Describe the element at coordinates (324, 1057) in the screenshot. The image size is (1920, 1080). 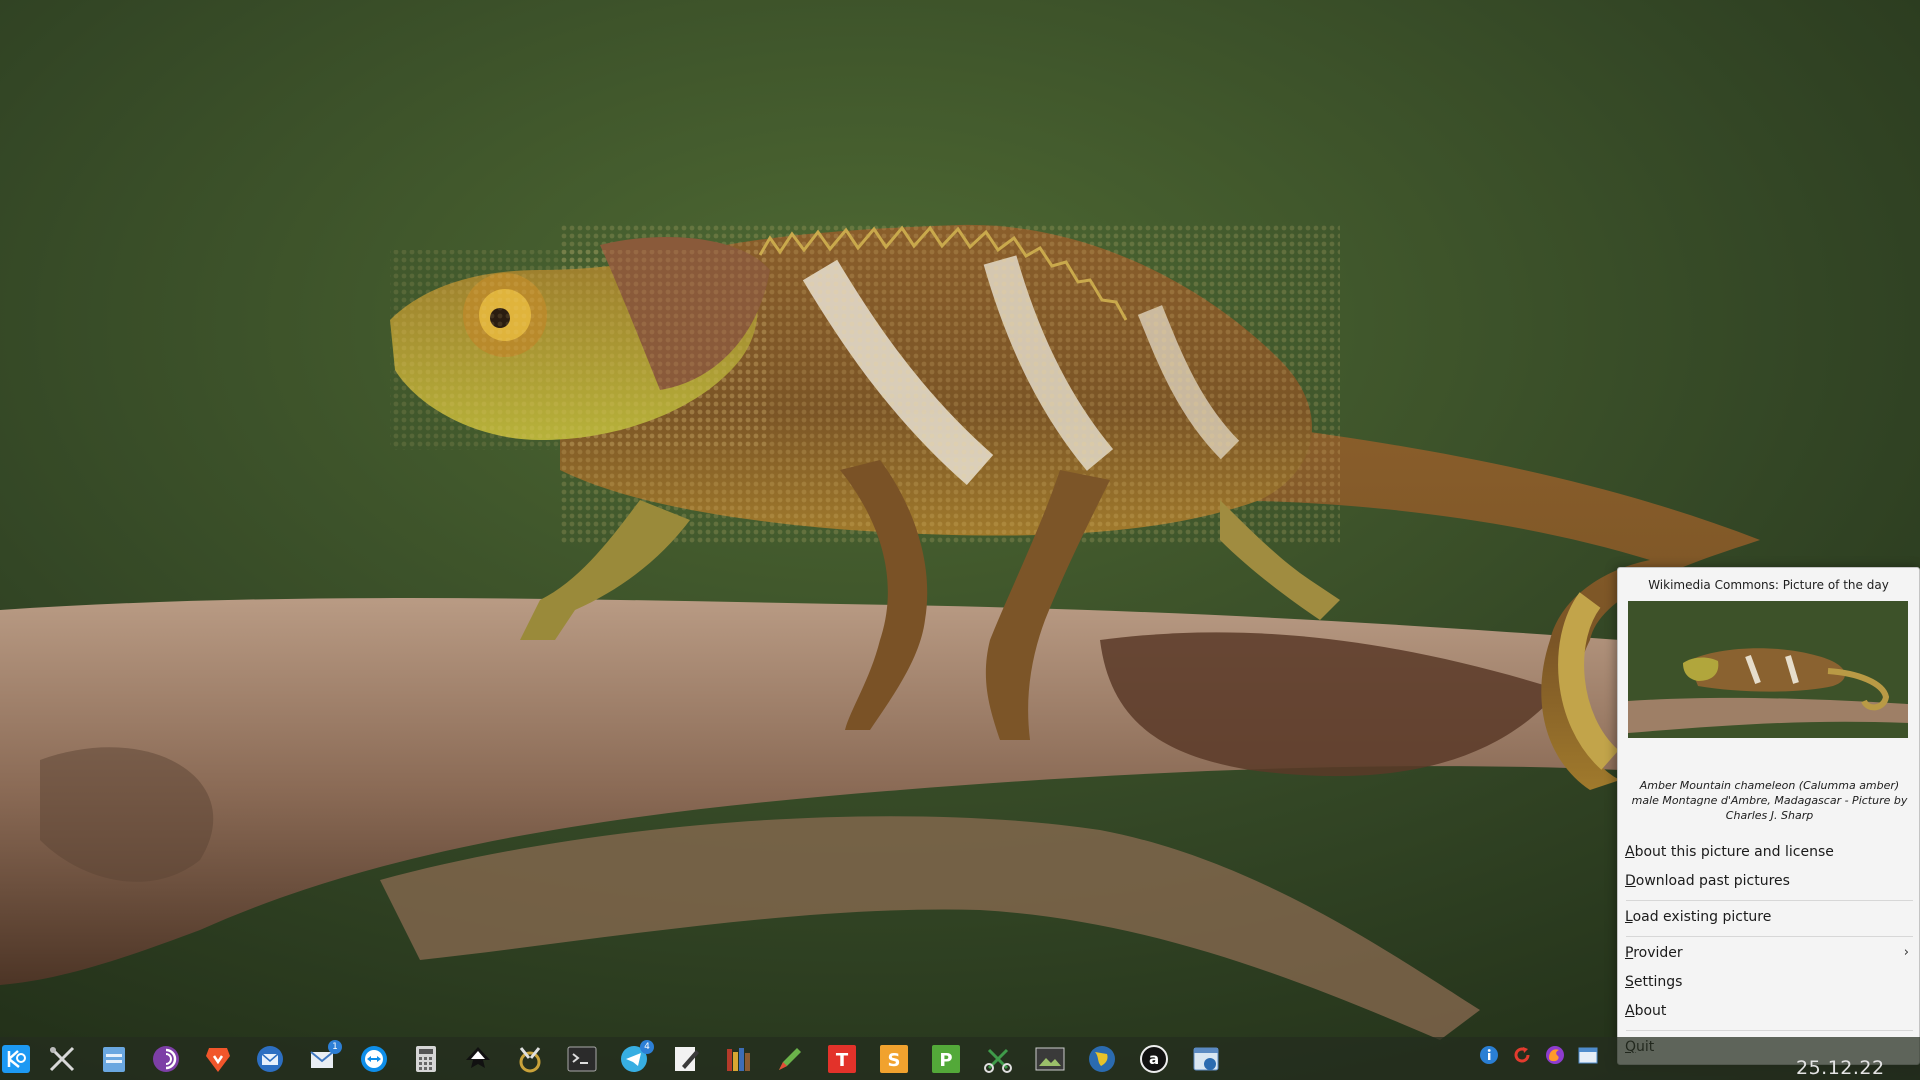
I see `mail-notifier-icon: 1` at that location.